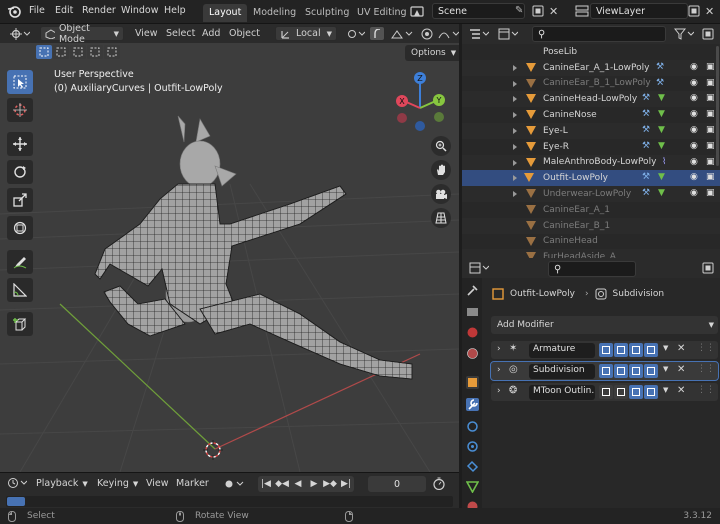 This screenshot has height=524, width=720. Describe the element at coordinates (234, 484) in the screenshot. I see `keyframe-record-icon` at that location.